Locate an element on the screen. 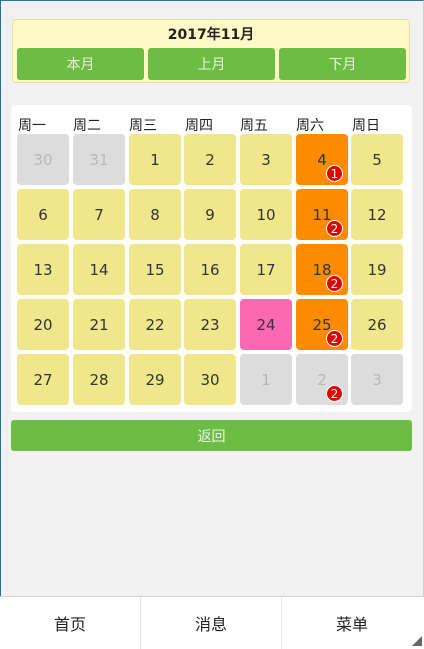 The width and height of the screenshot is (424, 649). calendar-day: 23 is located at coordinates (210, 324).